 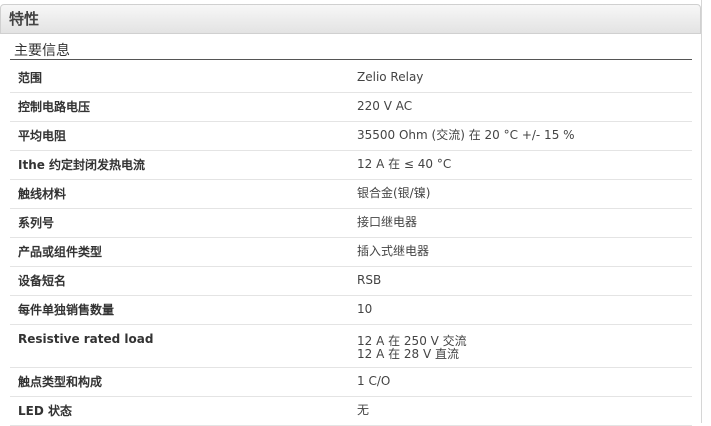 What do you see at coordinates (60, 382) in the screenshot?
I see `spec-label: 触点类型和构成` at bounding box center [60, 382].